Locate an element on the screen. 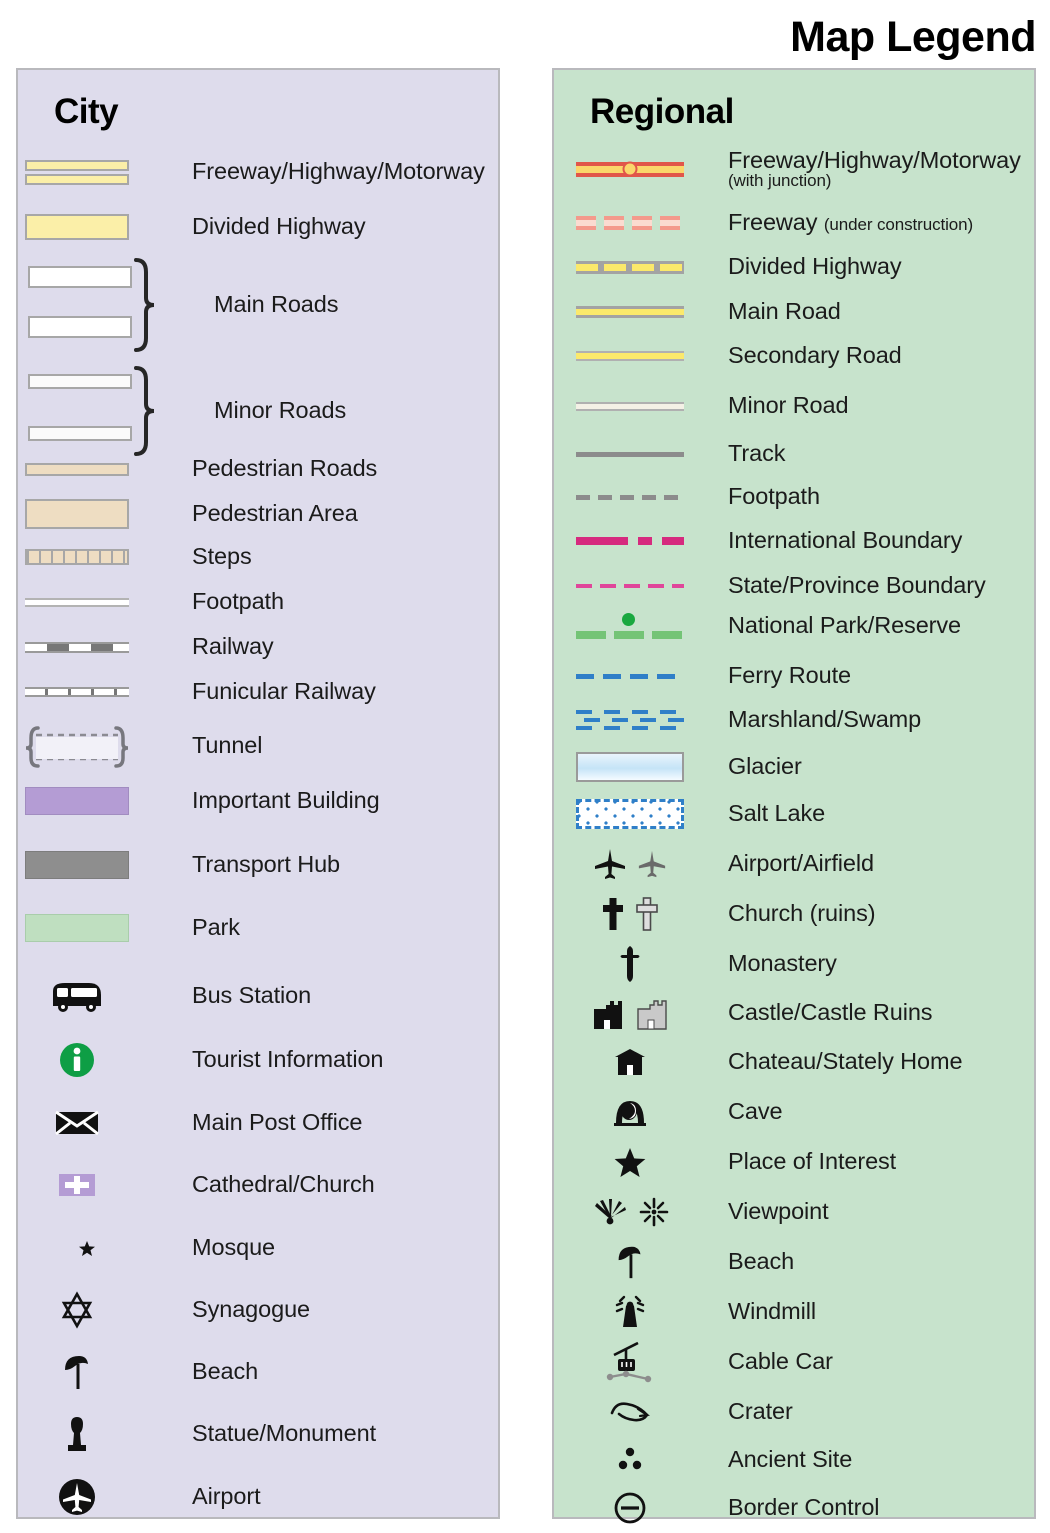 The width and height of the screenshot is (1050, 1533). legend-row: Chateau/Stately Home is located at coordinates (794, 1062).